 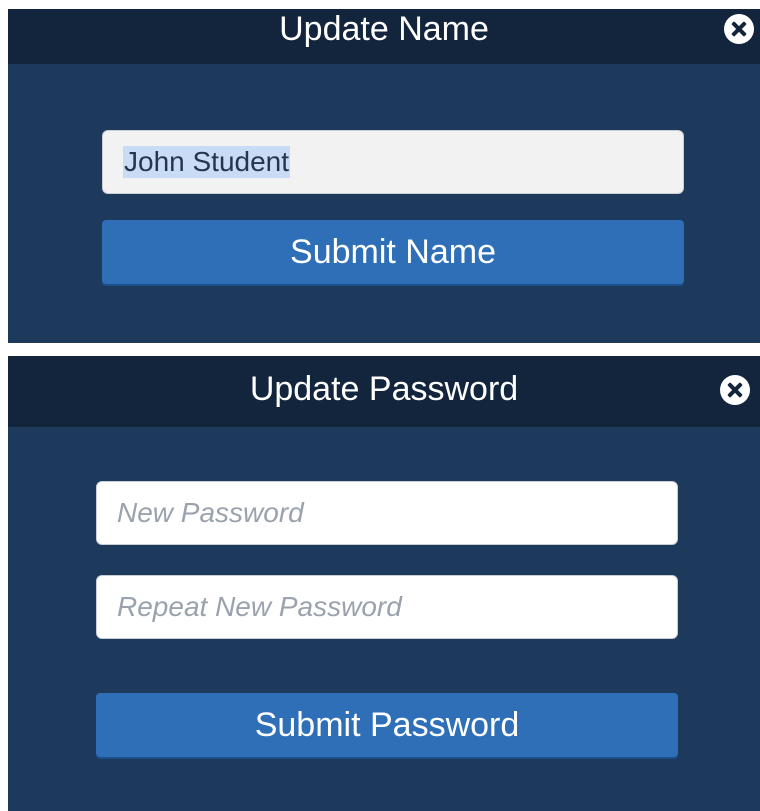 I want to click on update-name-header: Update Name, so click(x=384, y=36).